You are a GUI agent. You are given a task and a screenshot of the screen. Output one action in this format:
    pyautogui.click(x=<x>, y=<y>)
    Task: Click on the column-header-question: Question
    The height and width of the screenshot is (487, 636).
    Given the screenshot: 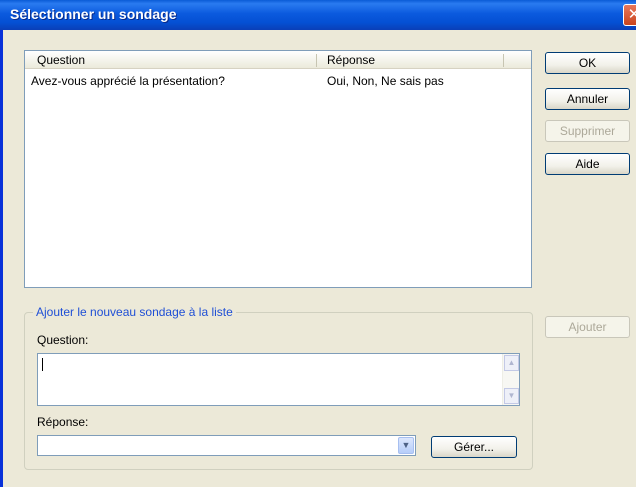 What is the action you would take?
    pyautogui.click(x=171, y=60)
    